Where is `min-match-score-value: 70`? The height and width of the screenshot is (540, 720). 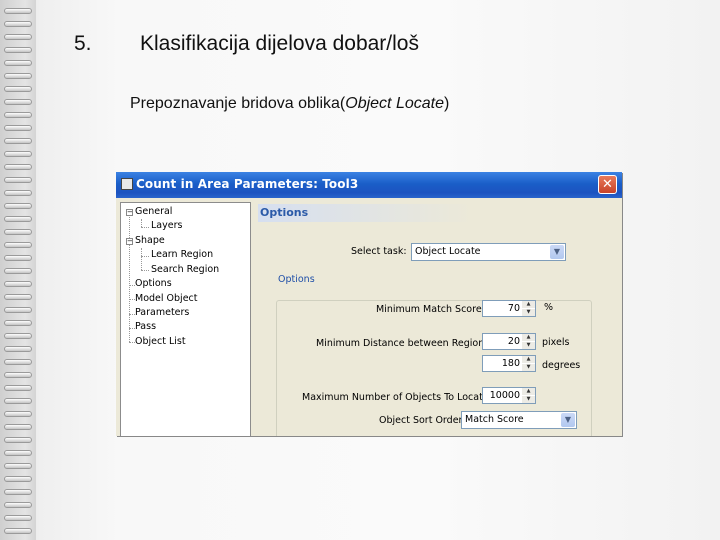
min-match-score-value: 70 is located at coordinates (513, 308).